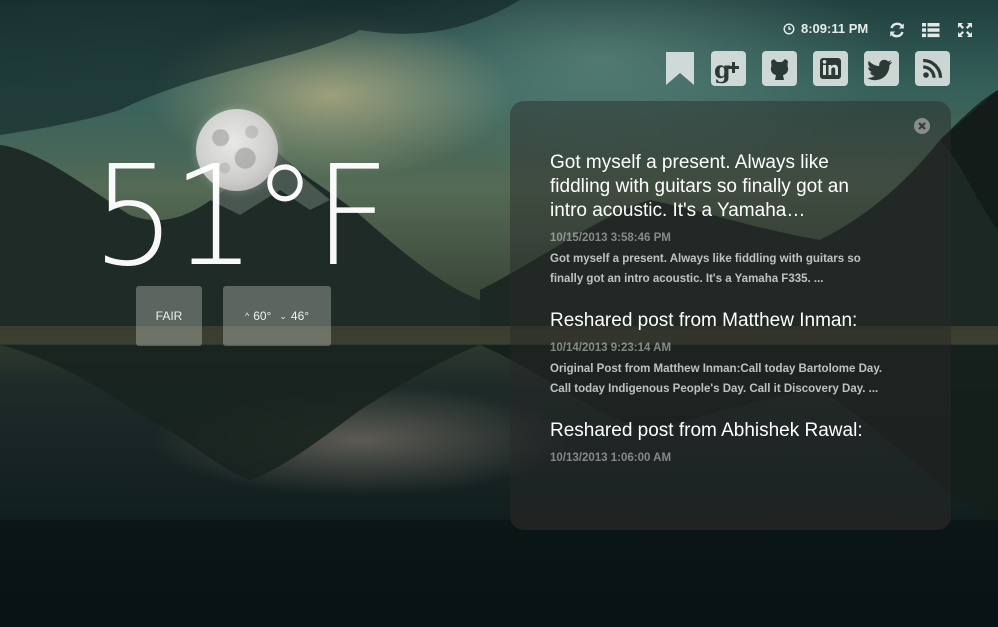 This screenshot has height=627, width=998. Describe the element at coordinates (932, 68) in the screenshot. I see `rss-icon` at that location.